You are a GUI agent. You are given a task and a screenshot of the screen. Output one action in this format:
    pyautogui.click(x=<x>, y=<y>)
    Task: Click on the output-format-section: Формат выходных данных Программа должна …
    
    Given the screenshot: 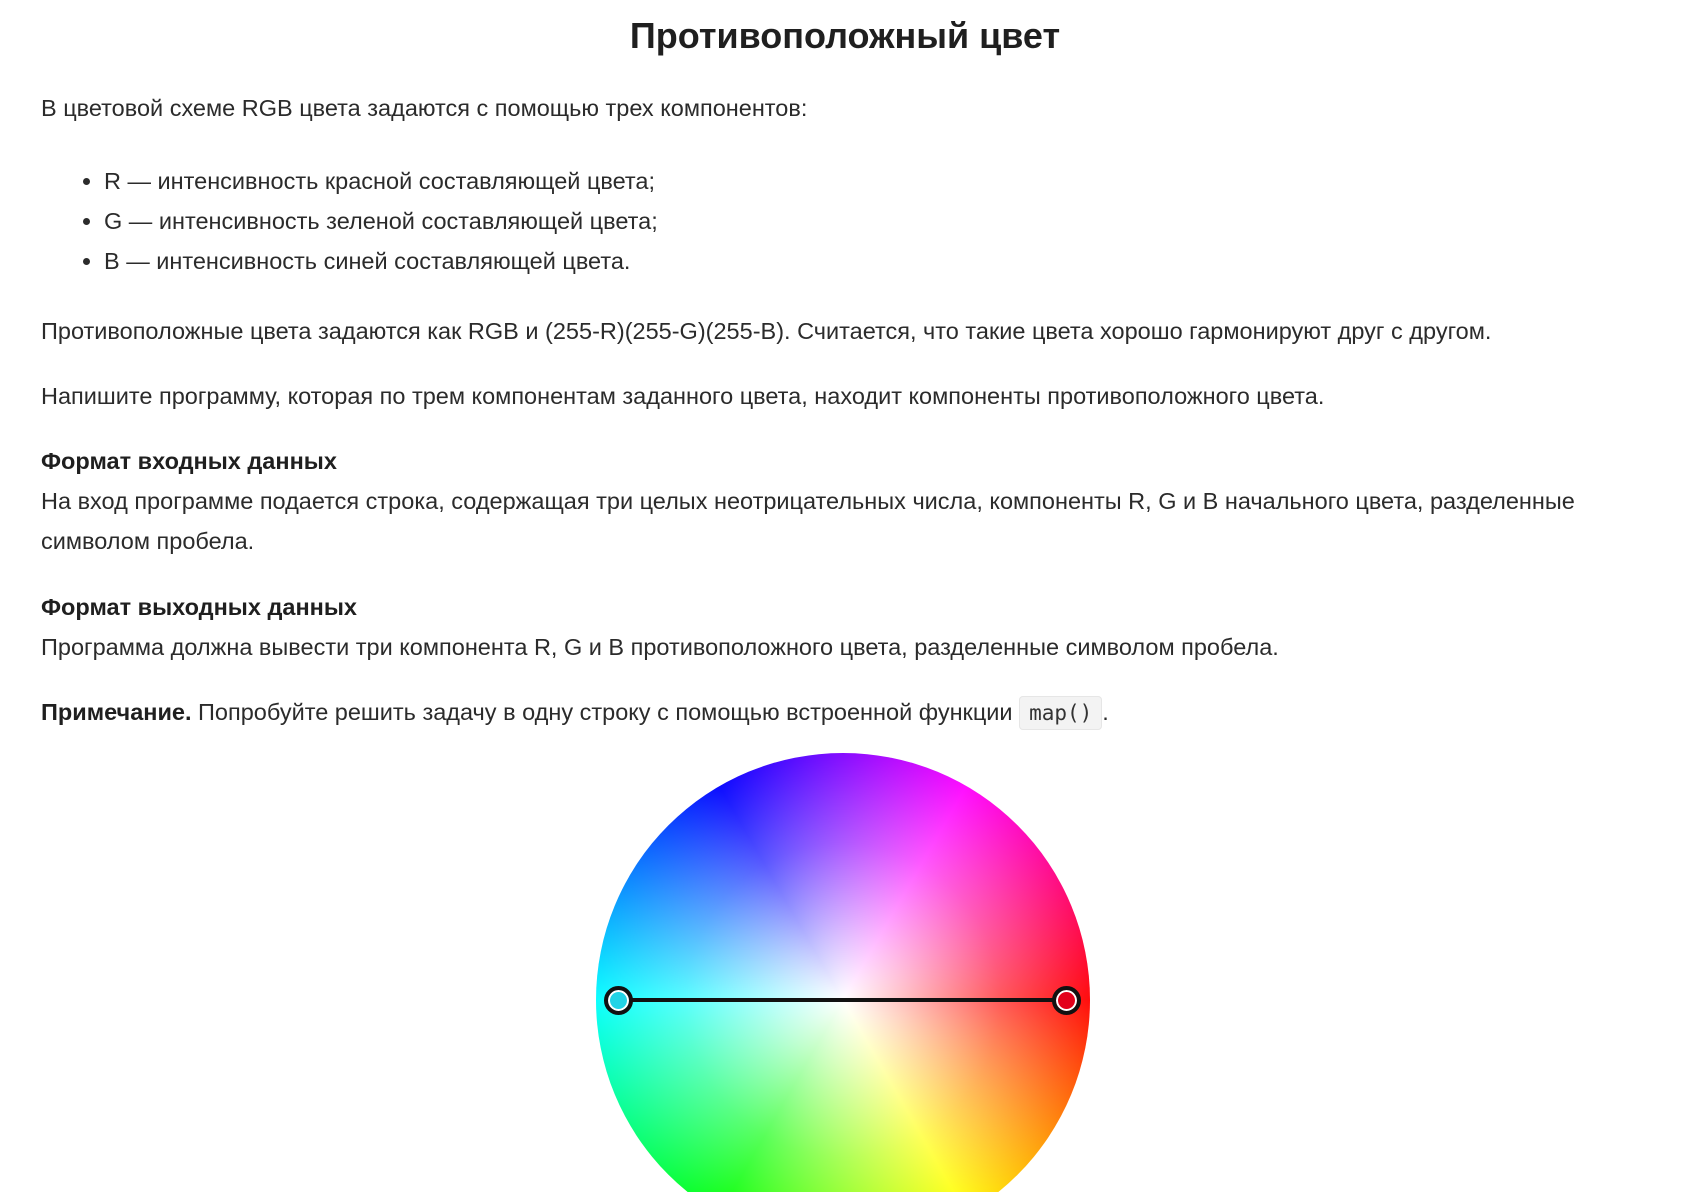 What is the action you would take?
    pyautogui.click(x=851, y=627)
    